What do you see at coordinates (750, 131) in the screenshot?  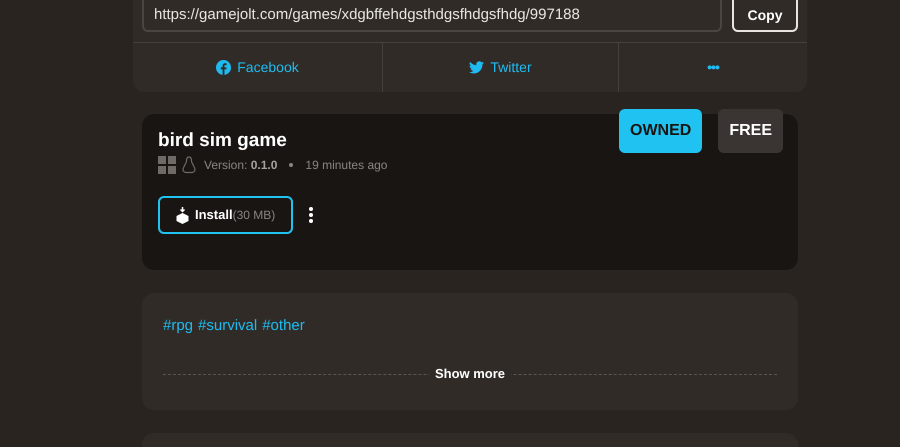 I see `price-badge: FREE` at bounding box center [750, 131].